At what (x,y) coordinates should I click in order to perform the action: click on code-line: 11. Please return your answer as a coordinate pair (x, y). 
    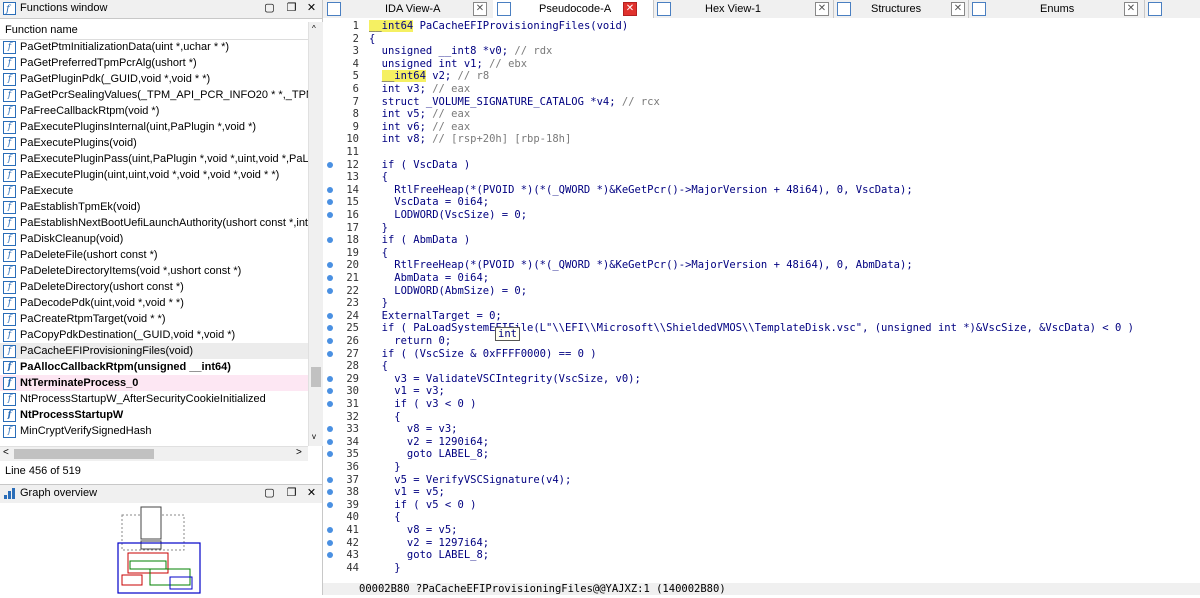
    Looking at the image, I should click on (761, 152).